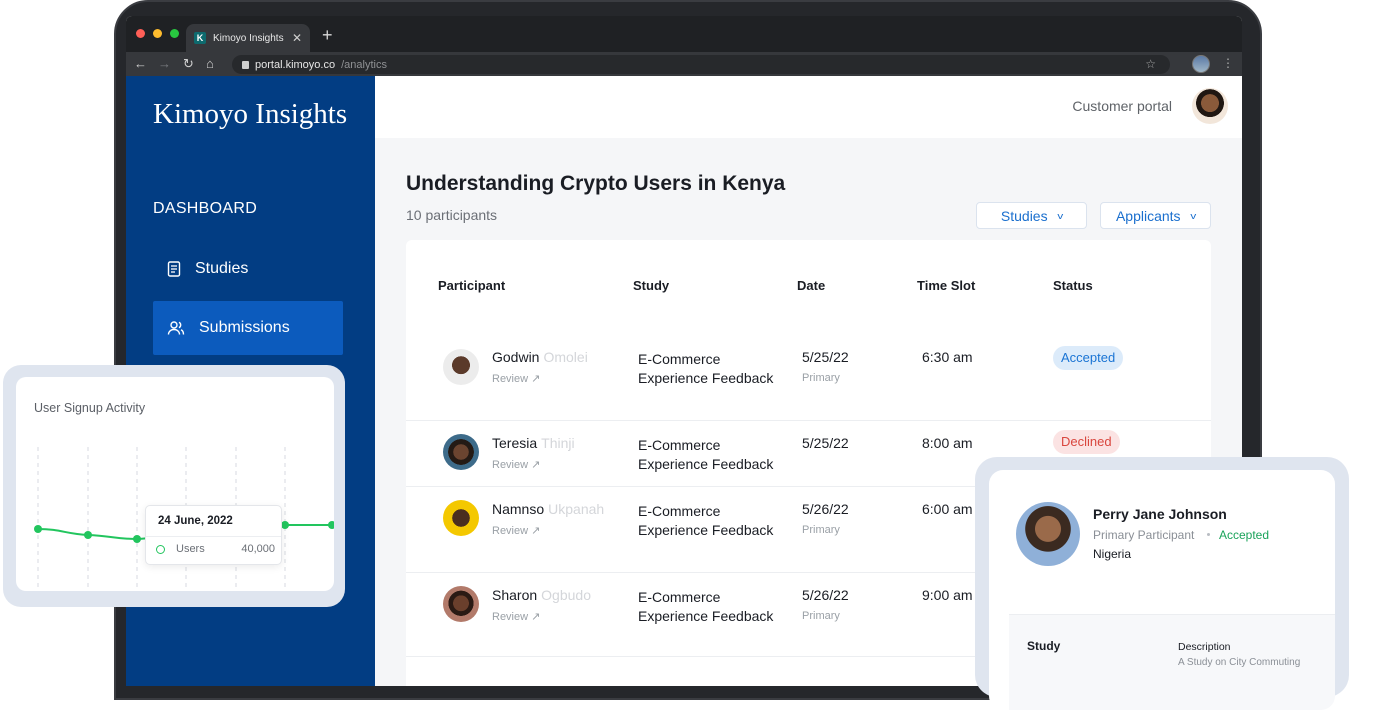 This screenshot has height=710, width=1376. What do you see at coordinates (1048, 534) in the screenshot?
I see `profile-avatar` at bounding box center [1048, 534].